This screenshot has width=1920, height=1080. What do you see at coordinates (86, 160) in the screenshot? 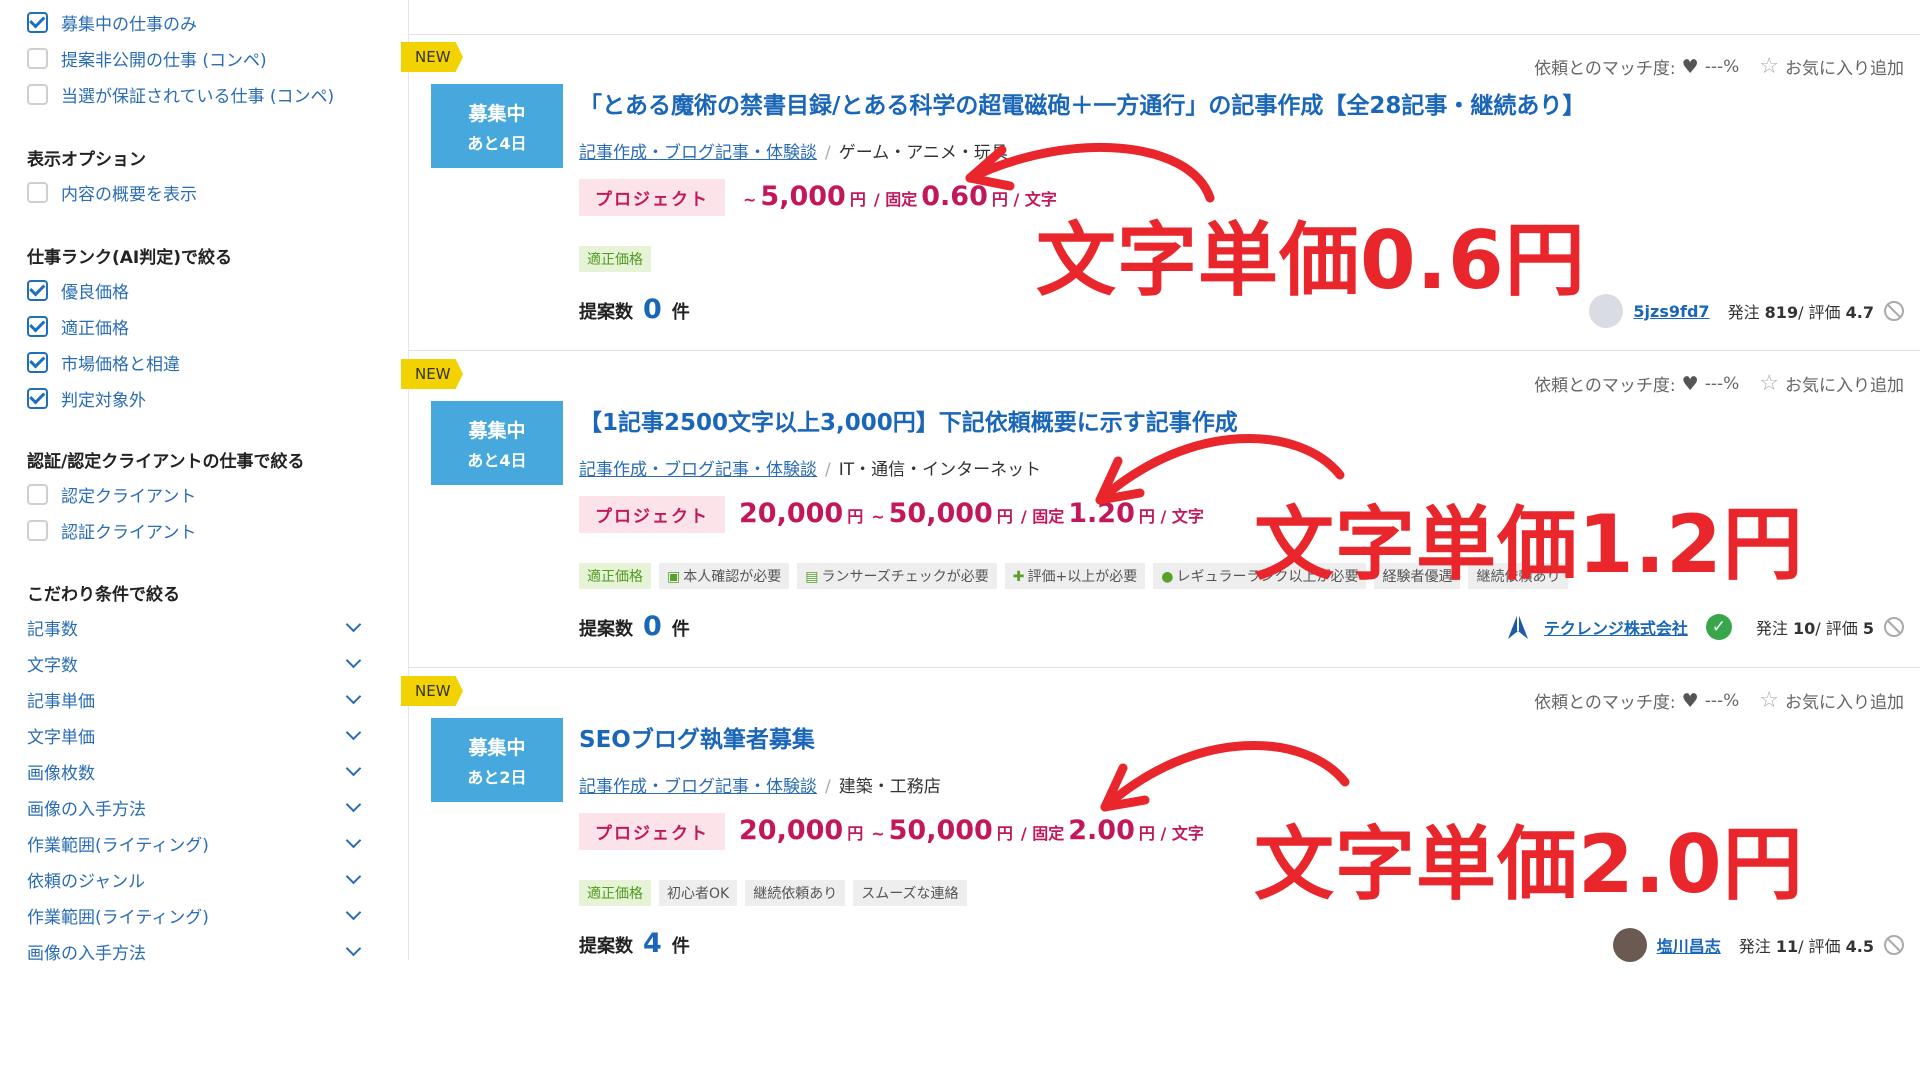
I see `display-options-heading: 表示オプション` at bounding box center [86, 160].